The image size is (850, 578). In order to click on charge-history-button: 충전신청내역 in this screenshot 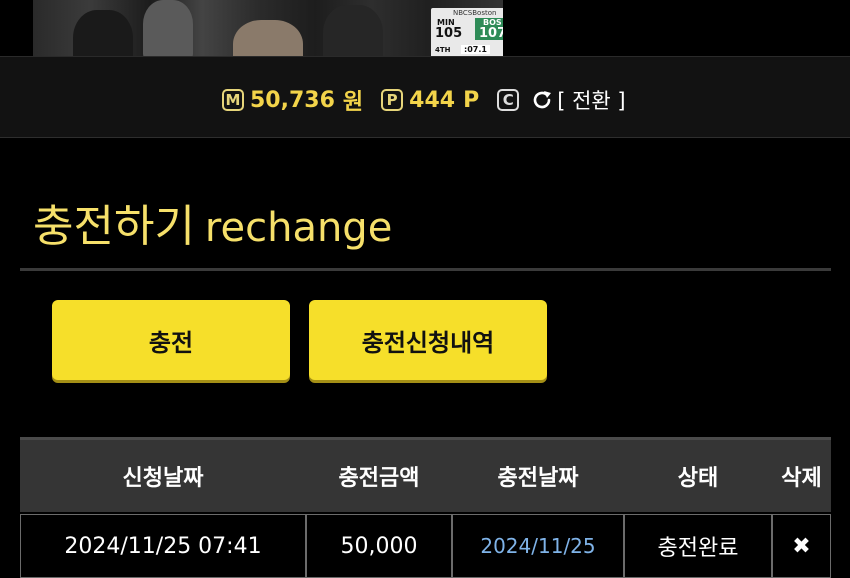, I will do `click(428, 340)`.